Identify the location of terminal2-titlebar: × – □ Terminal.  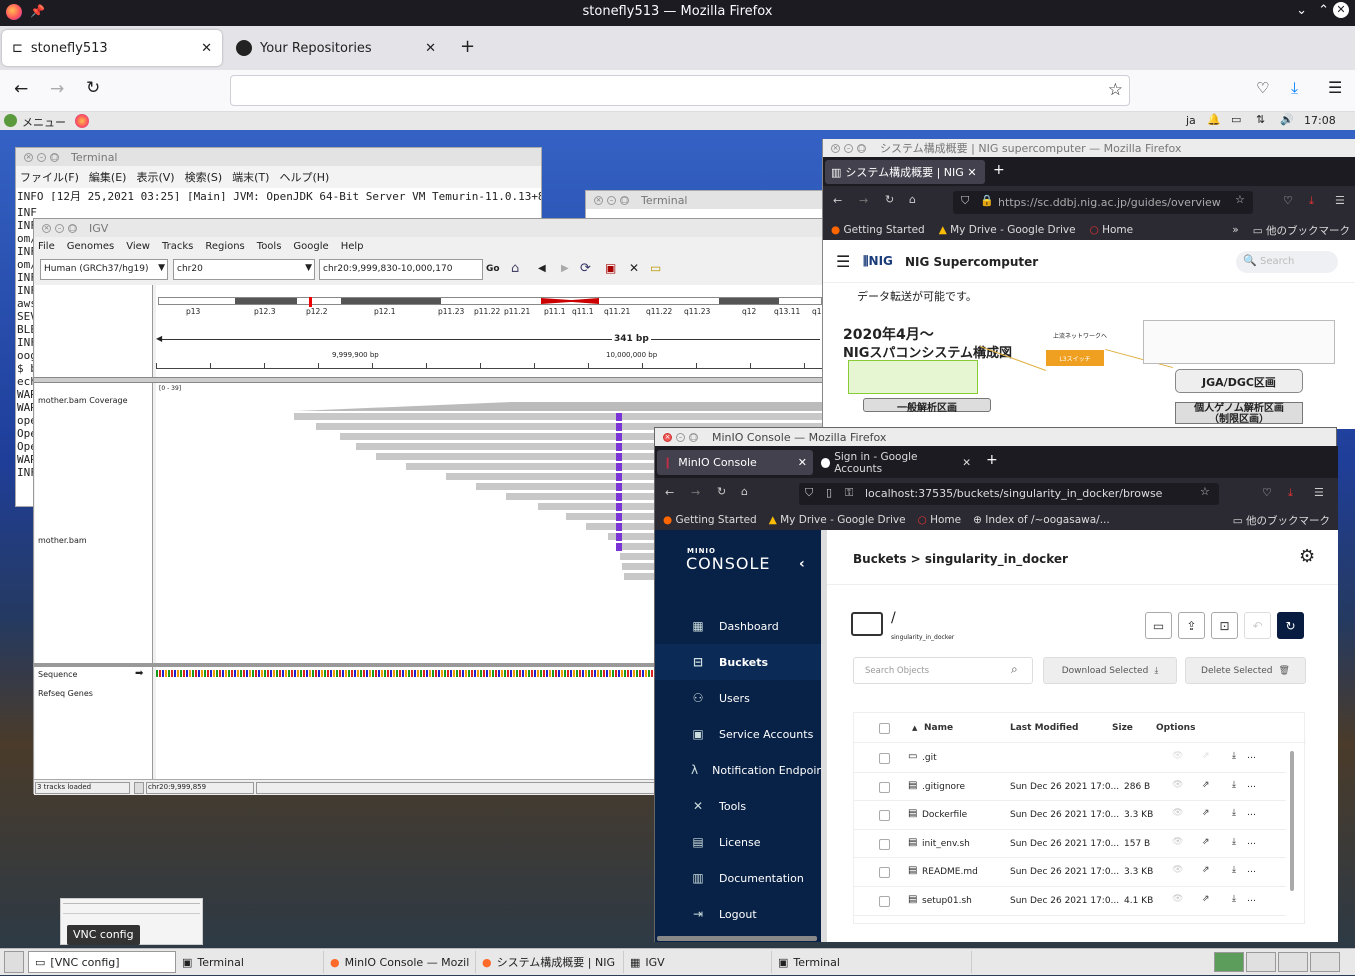
(705, 200).